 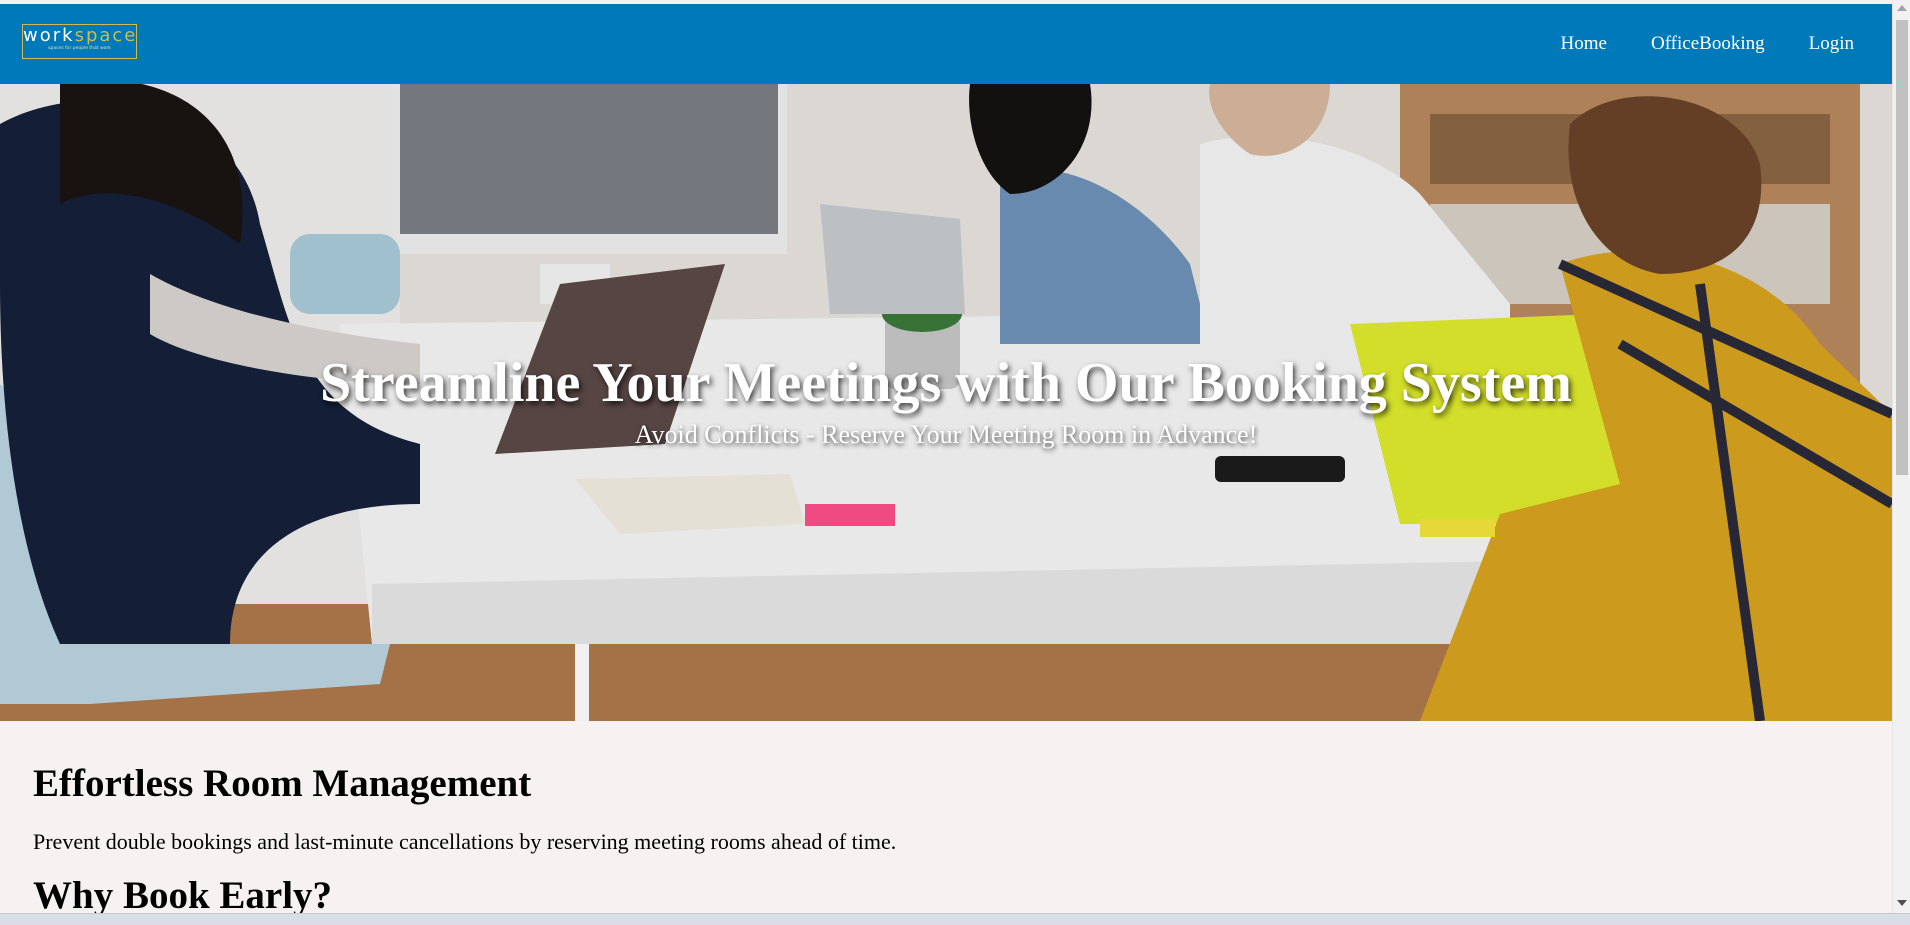 What do you see at coordinates (1902, 8) in the screenshot?
I see `scroll-up-arrow-icon` at bounding box center [1902, 8].